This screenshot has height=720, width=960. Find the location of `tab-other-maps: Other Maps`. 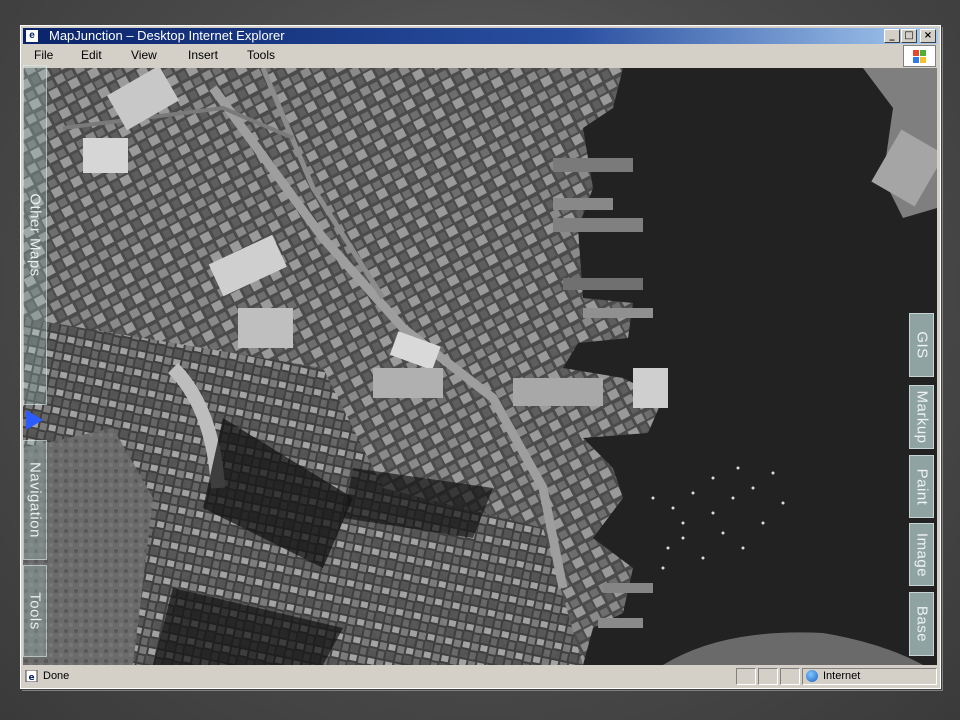

tab-other-maps: Other Maps is located at coordinates (35, 235).